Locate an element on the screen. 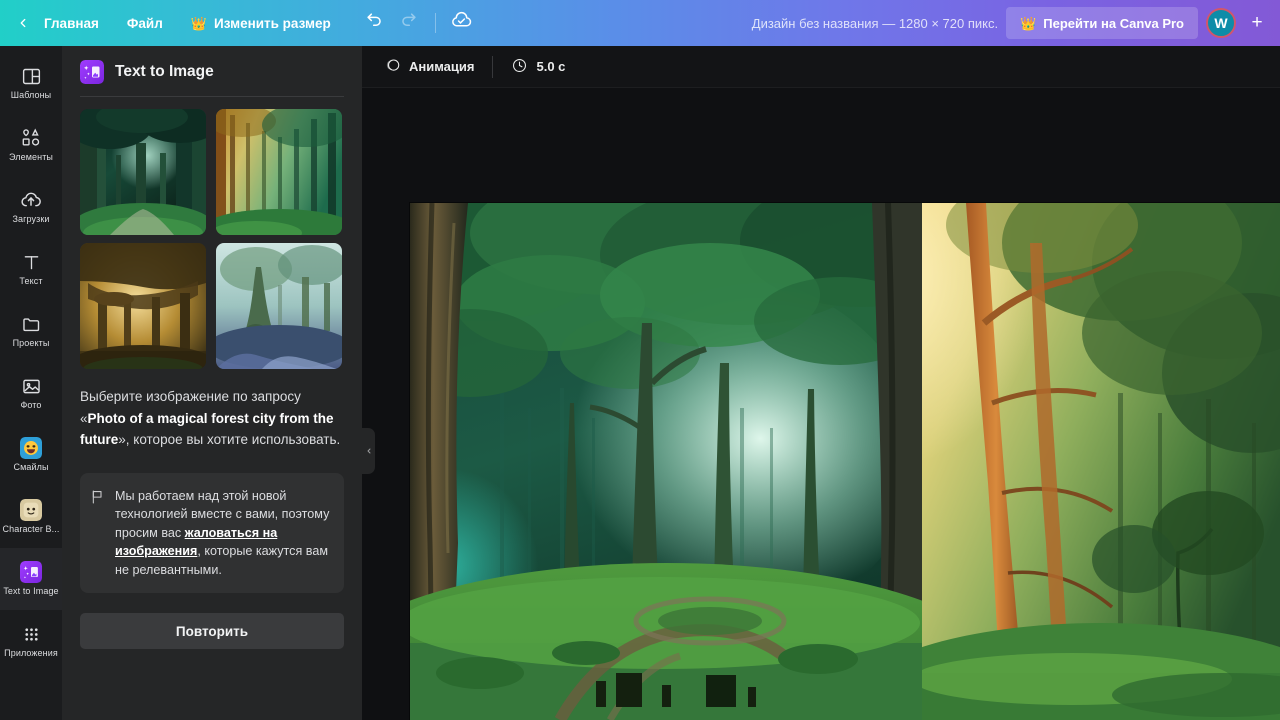 The image size is (1280, 720). templates-icon is located at coordinates (31, 76).